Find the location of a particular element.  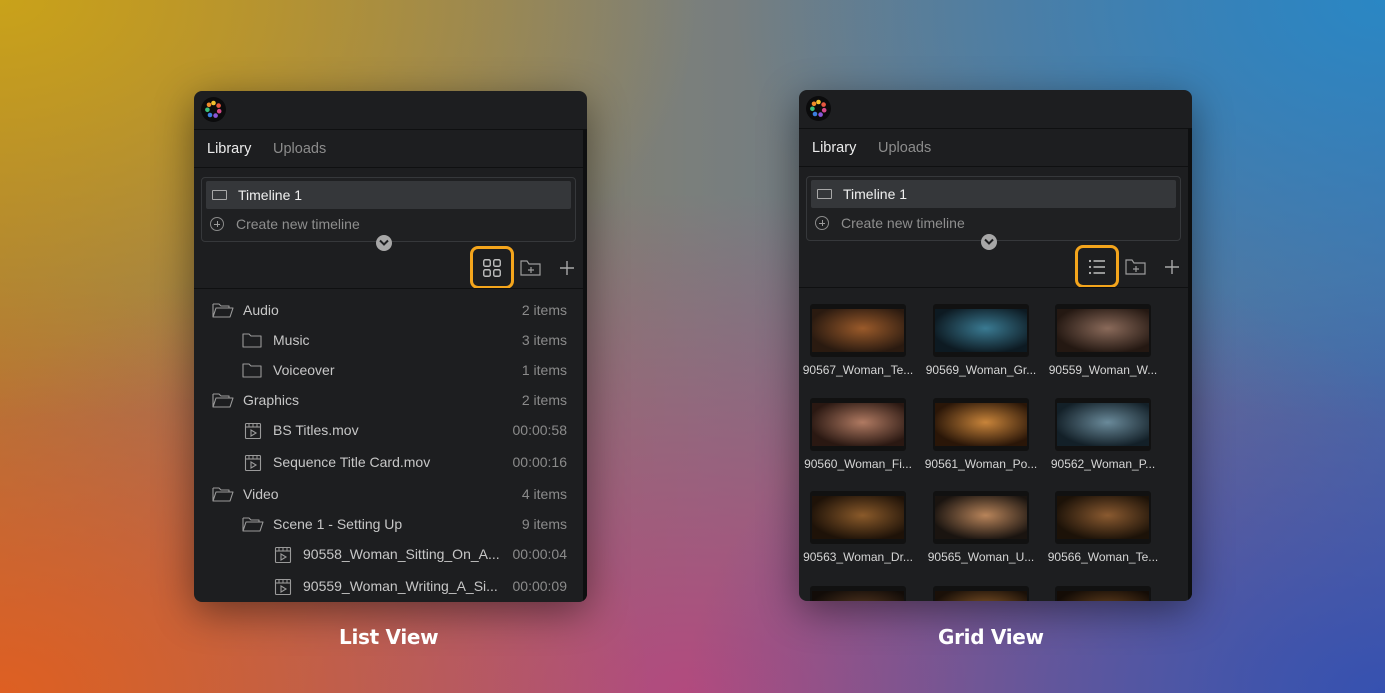

item-name: Graphics is located at coordinates (271, 400).